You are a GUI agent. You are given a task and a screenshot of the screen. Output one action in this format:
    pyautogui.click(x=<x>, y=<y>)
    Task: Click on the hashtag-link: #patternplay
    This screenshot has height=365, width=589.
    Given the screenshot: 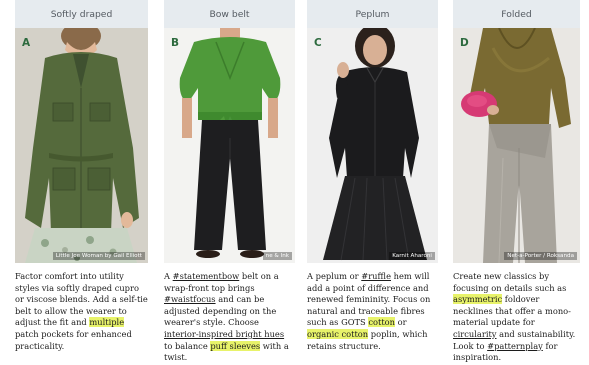 What is the action you would take?
    pyautogui.click(x=515, y=346)
    